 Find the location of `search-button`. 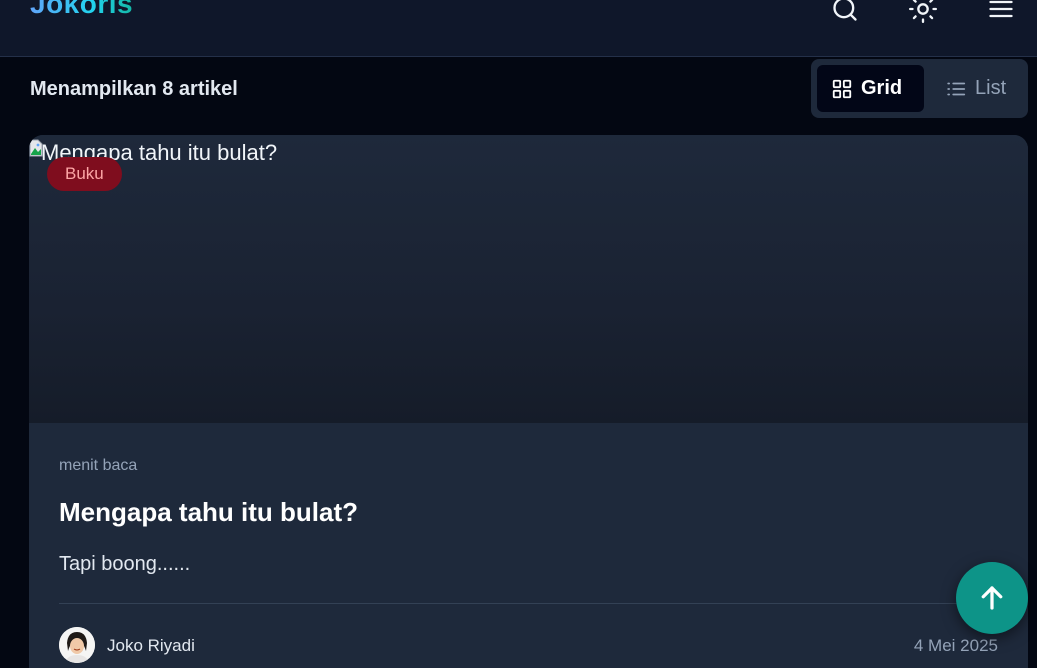

search-button is located at coordinates (845, 12).